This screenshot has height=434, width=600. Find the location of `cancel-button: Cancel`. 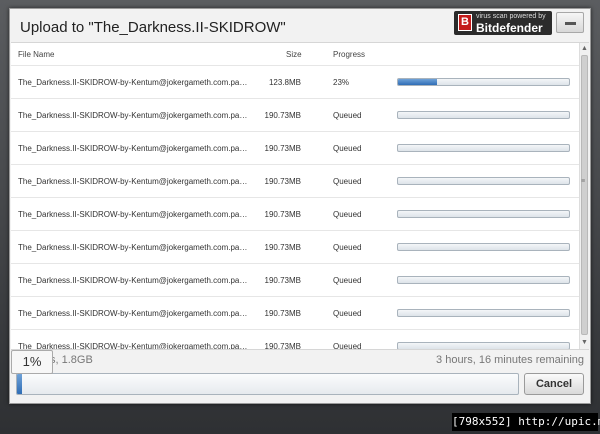

cancel-button: Cancel is located at coordinates (554, 384).